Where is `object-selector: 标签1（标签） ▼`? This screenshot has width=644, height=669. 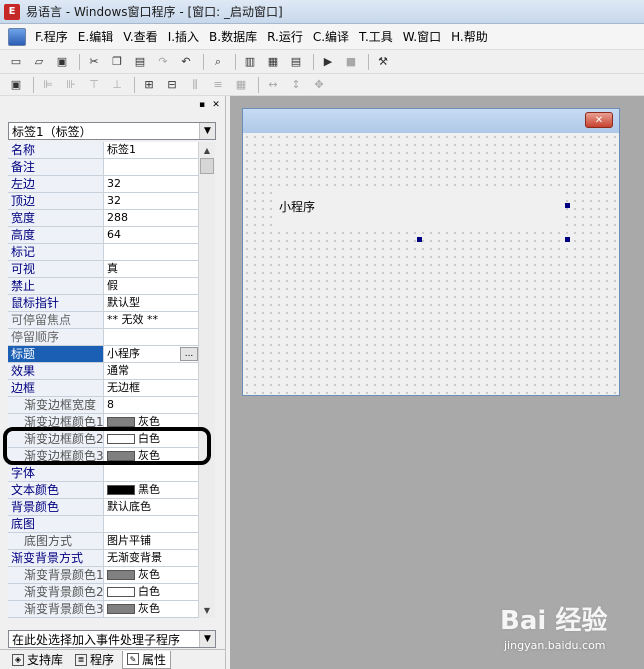 object-selector: 标签1（标签） ▼ is located at coordinates (112, 131).